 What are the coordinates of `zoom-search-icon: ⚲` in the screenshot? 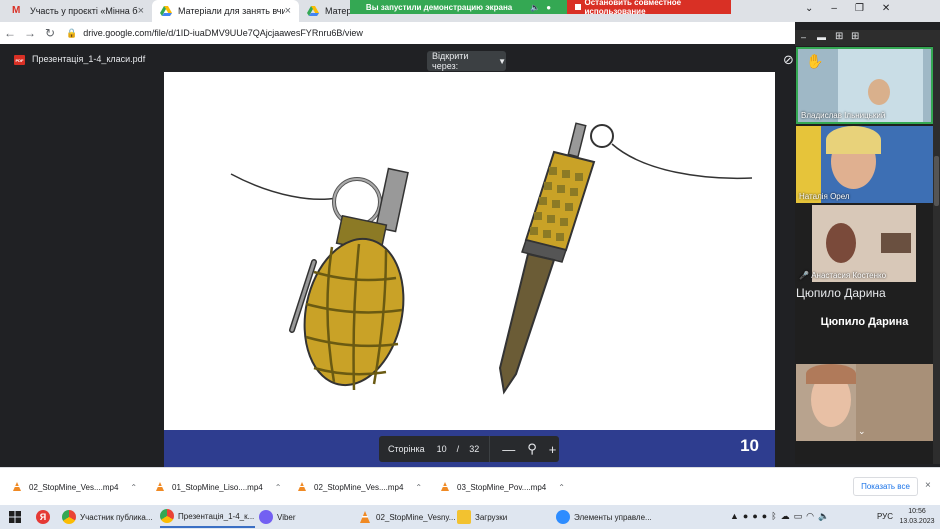 It's located at (532, 449).